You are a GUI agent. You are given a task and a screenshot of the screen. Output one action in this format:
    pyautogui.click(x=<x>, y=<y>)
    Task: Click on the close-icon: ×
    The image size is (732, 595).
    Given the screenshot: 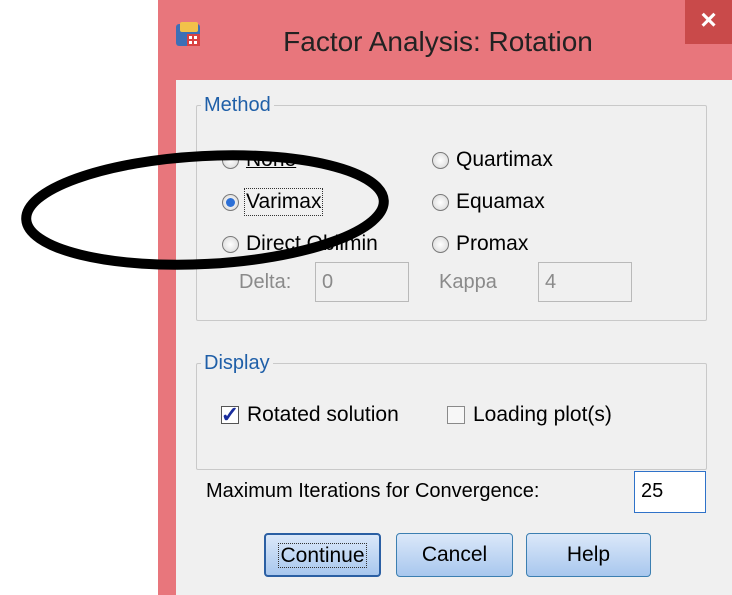 What is the action you would take?
    pyautogui.click(x=708, y=19)
    